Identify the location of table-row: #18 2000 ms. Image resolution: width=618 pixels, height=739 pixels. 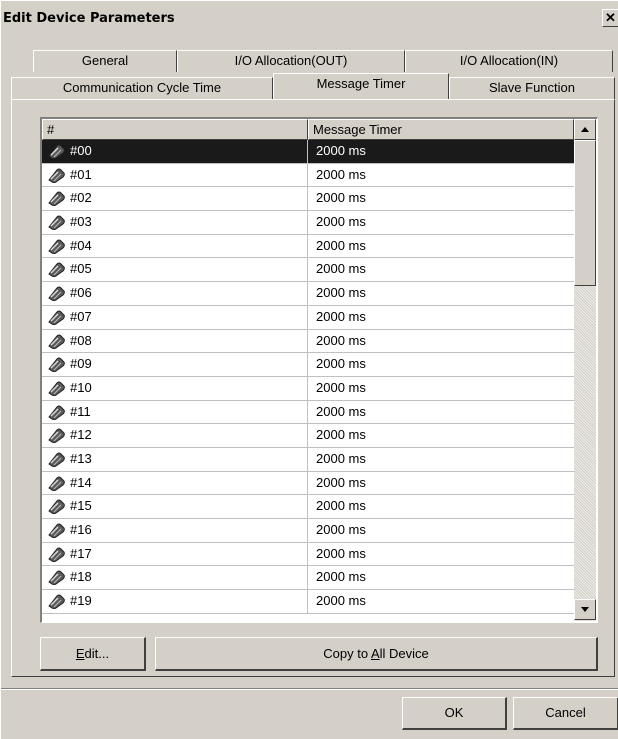
(308, 578).